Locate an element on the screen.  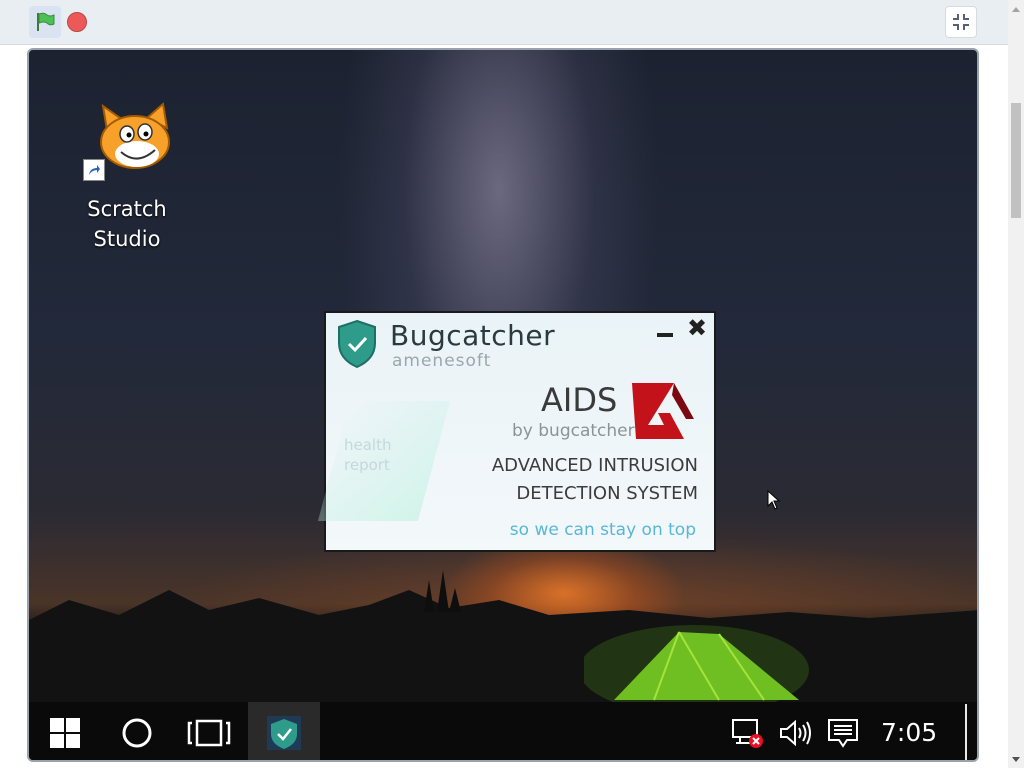
action-center-icon is located at coordinates (843, 733).